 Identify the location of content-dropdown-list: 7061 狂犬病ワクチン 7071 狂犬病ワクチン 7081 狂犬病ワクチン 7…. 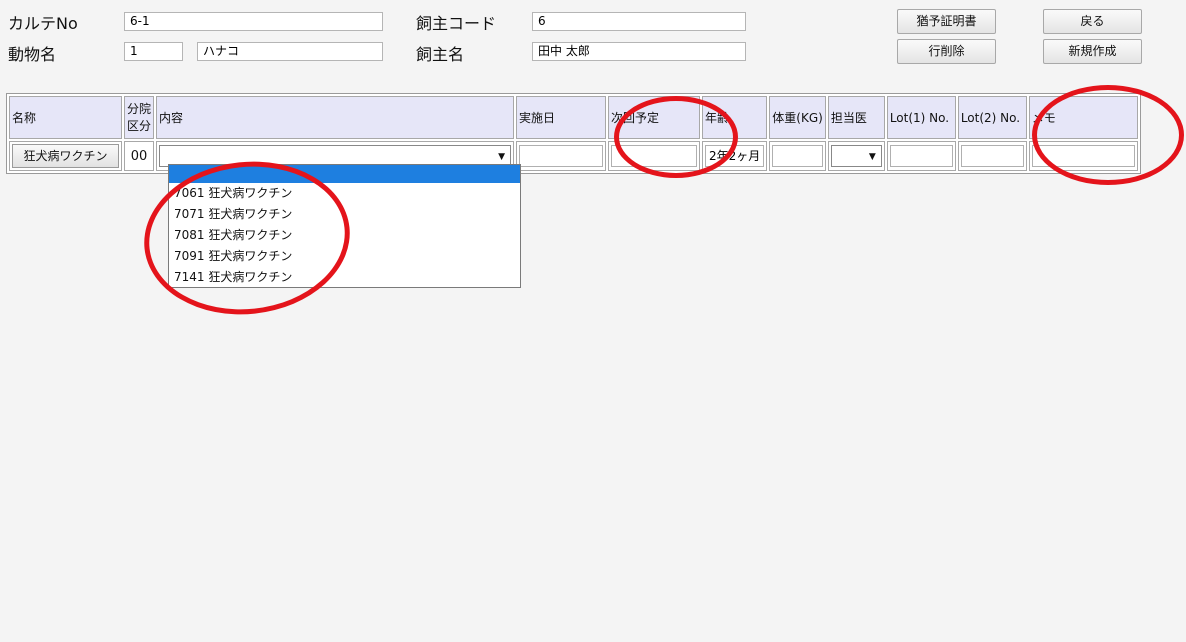
(344, 226).